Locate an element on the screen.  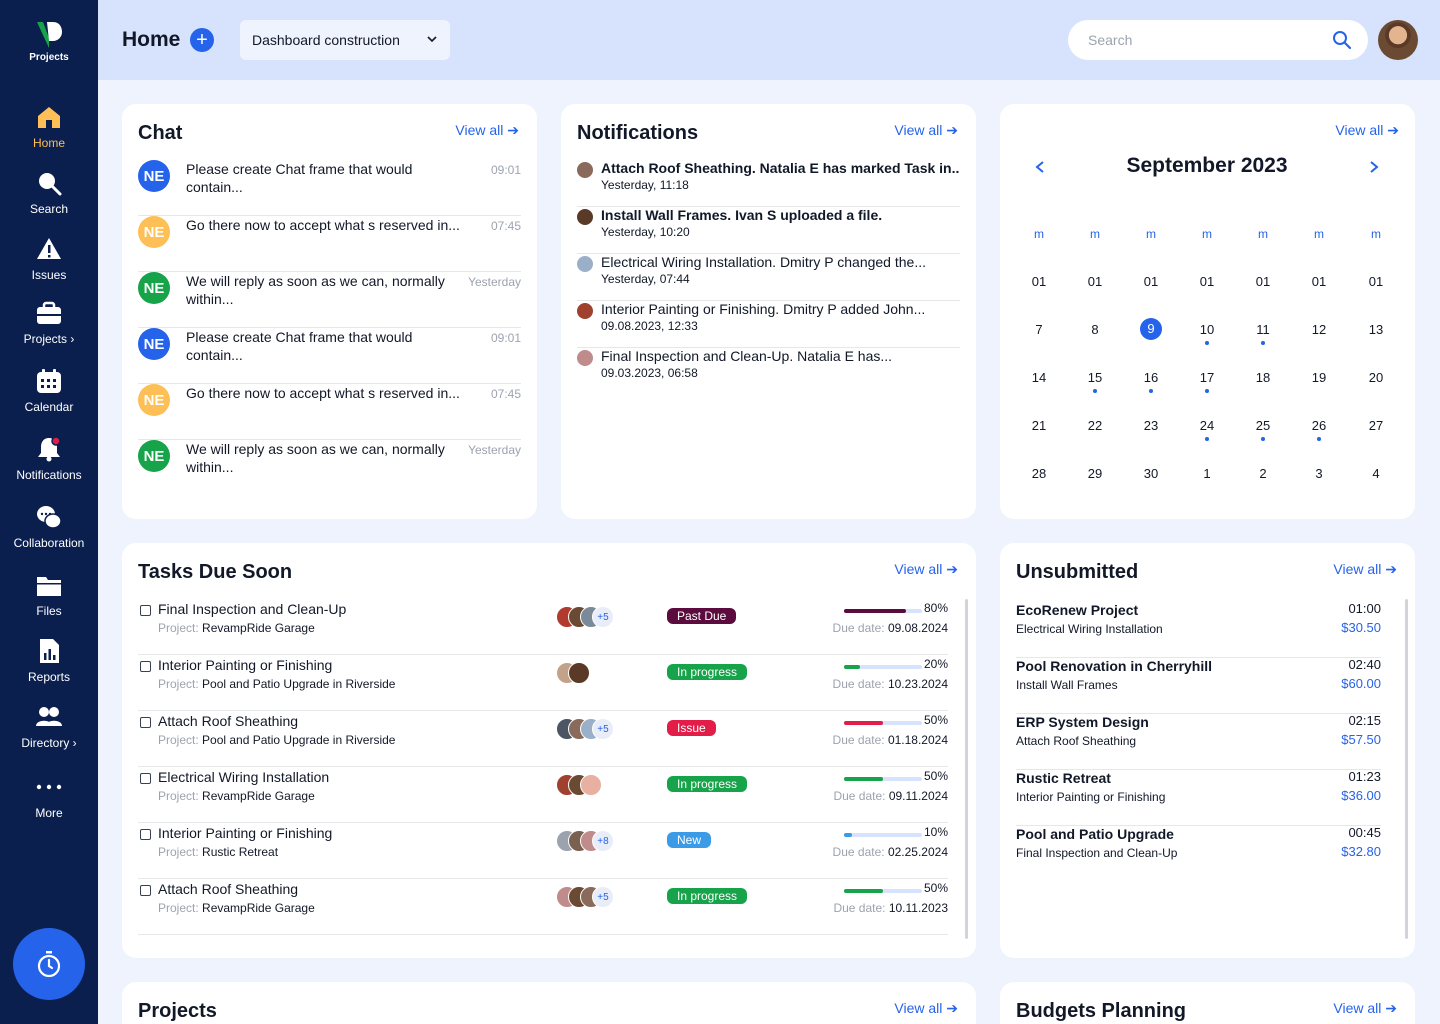
nav-collaboration: Collaboration is located at coordinates (49, 527).